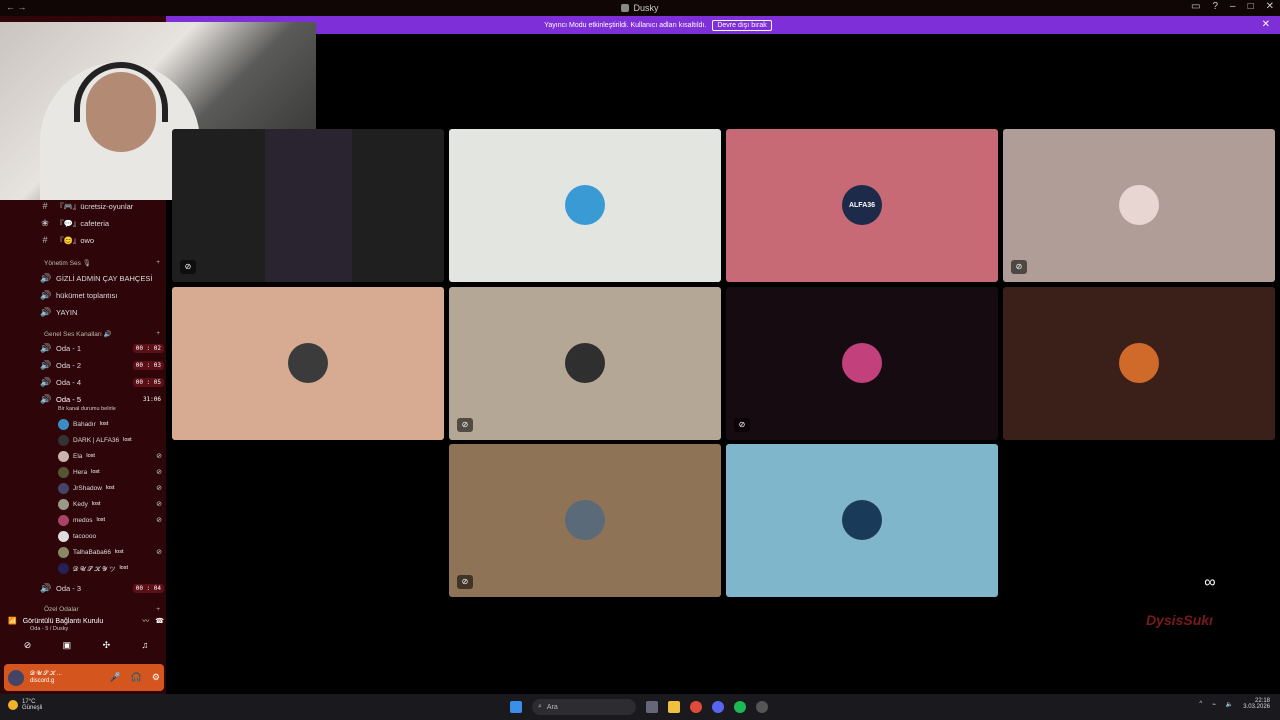 This screenshot has width=1280, height=720. What do you see at coordinates (110, 488) in the screenshot?
I see `voice-user-row: JrShadow lost ⊘` at bounding box center [110, 488].